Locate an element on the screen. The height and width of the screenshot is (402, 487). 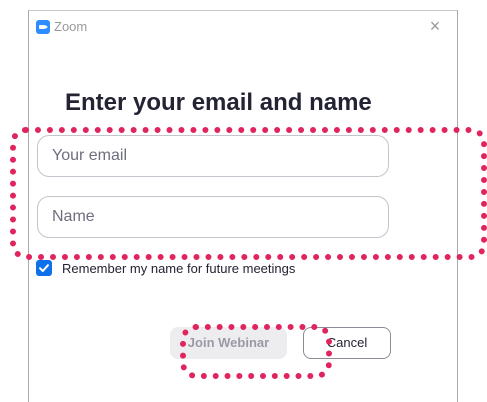
title-bar: Zoom × is located at coordinates (243, 26).